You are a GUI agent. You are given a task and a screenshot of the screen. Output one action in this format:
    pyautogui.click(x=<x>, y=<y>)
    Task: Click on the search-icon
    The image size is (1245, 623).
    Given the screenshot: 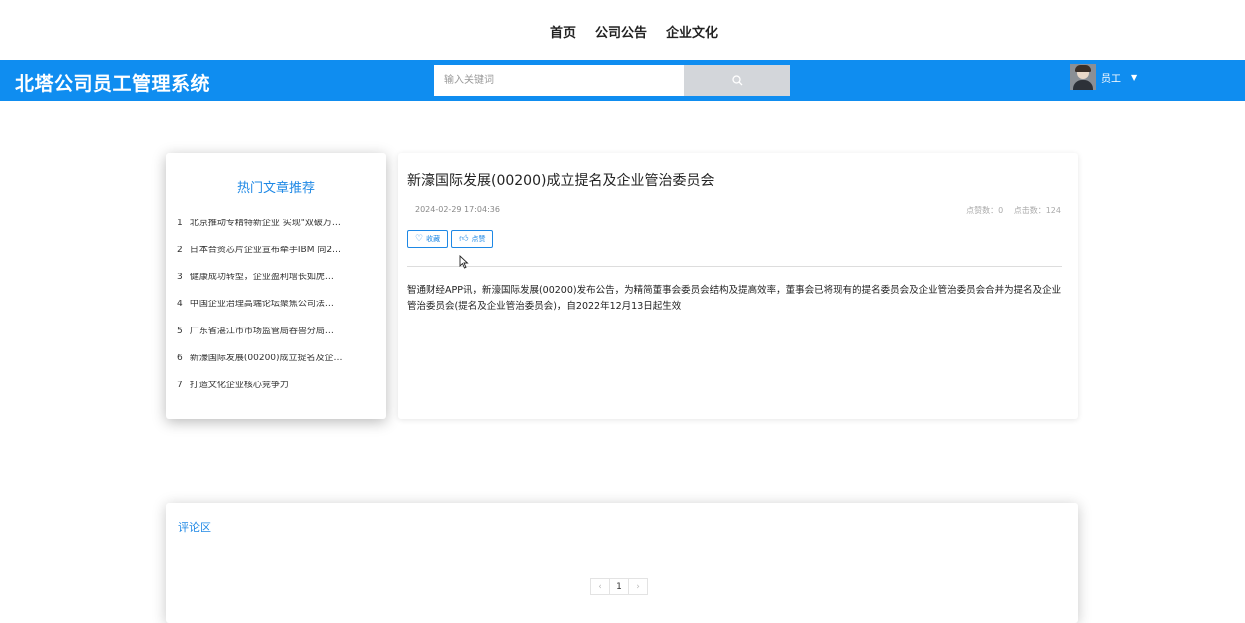 What is the action you would take?
    pyautogui.click(x=737, y=80)
    